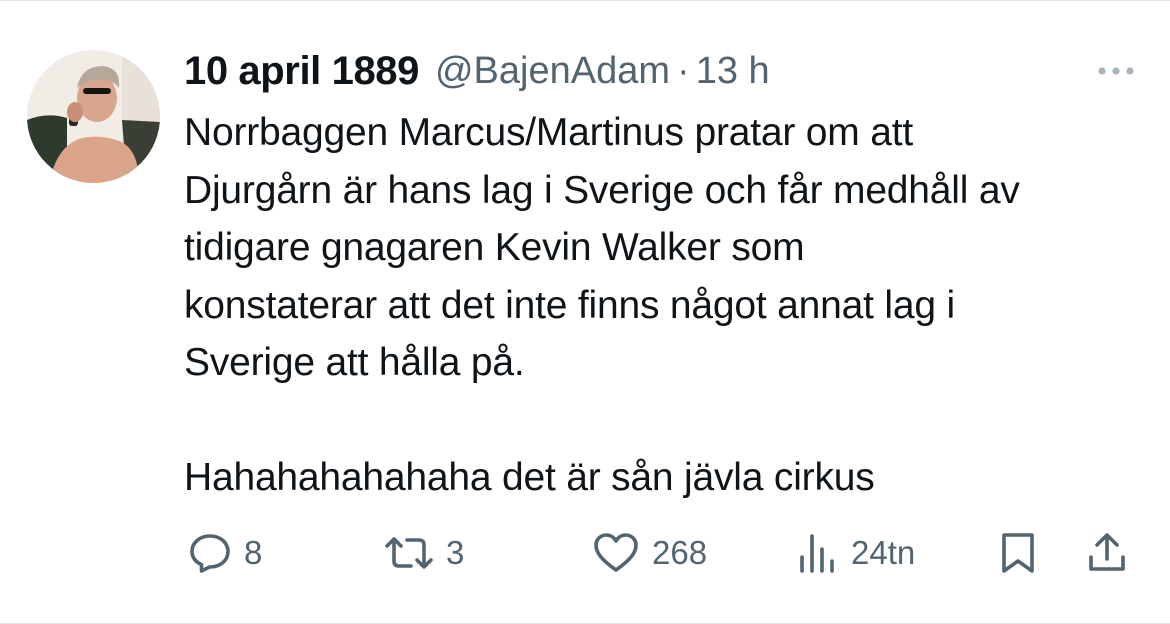  Describe the element at coordinates (552, 71) in the screenshot. I see `user-handle: @BajenAdam` at that location.